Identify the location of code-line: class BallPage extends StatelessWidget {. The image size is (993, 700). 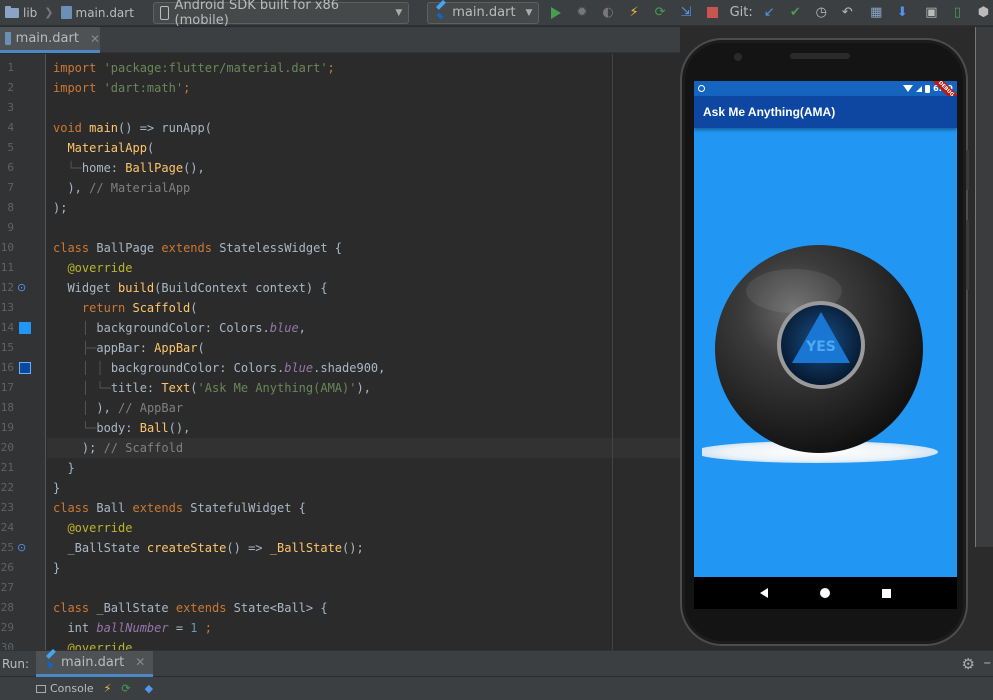
(363, 248).